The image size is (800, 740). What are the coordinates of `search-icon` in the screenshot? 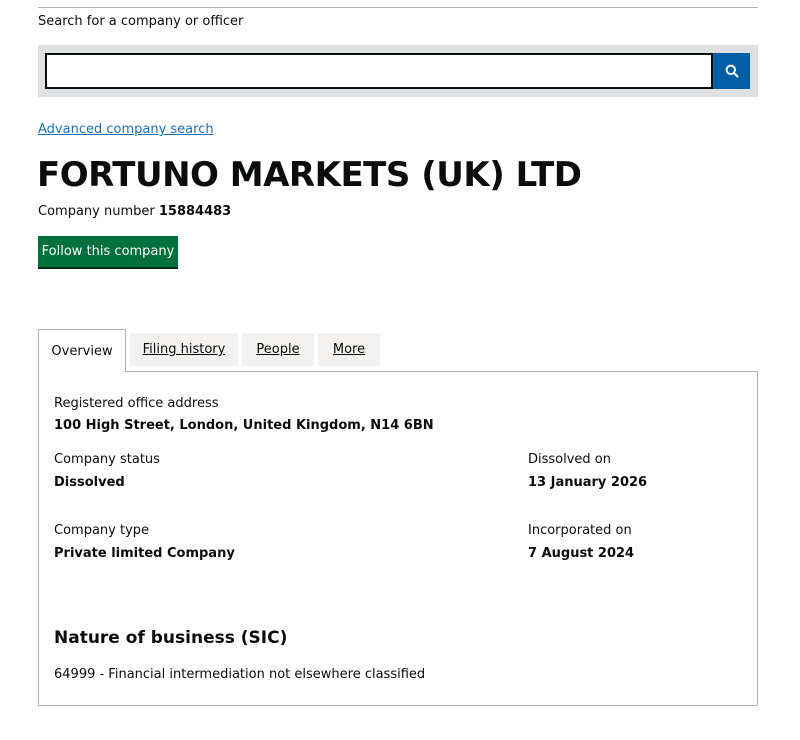 It's located at (732, 71).